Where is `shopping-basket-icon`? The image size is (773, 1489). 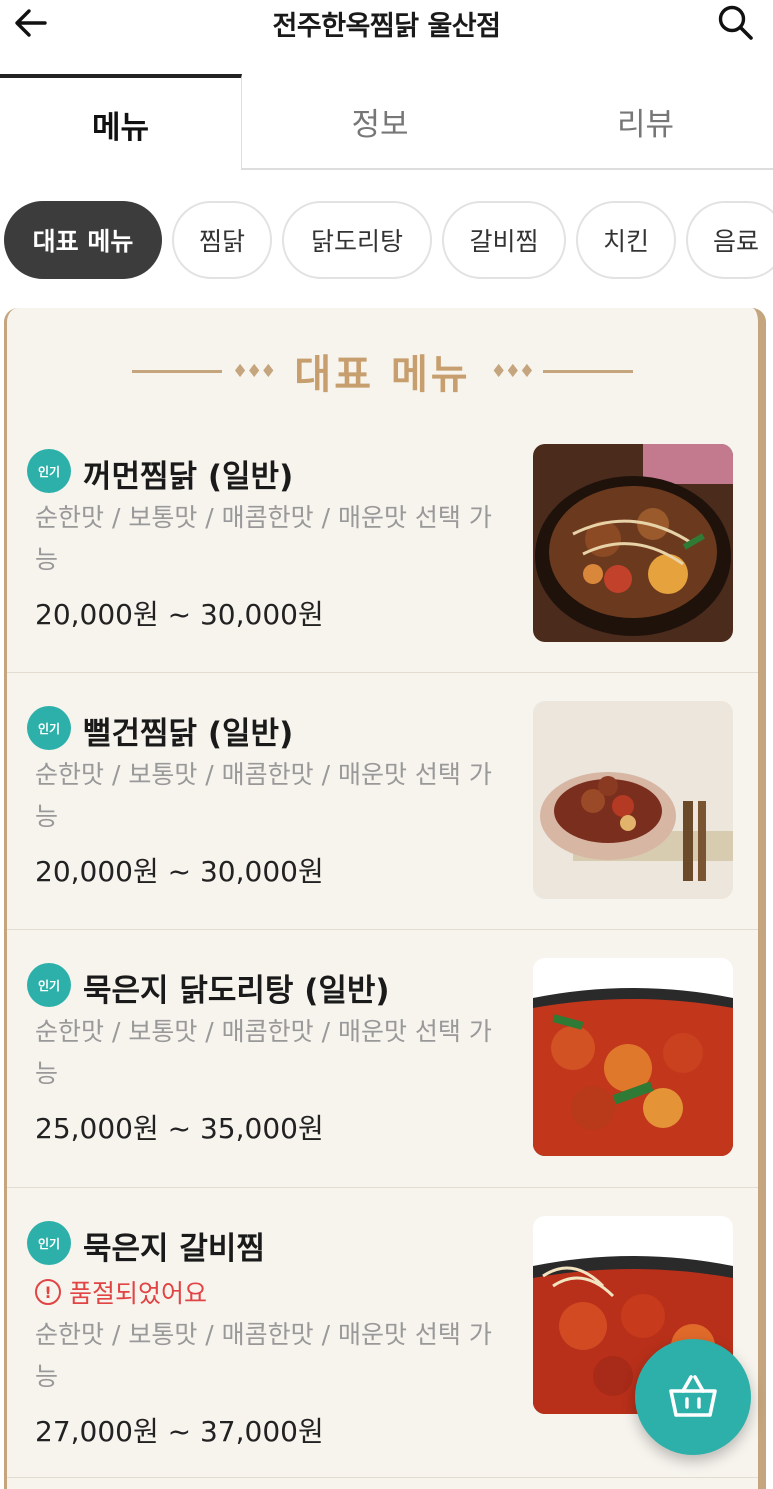 shopping-basket-icon is located at coordinates (693, 1396).